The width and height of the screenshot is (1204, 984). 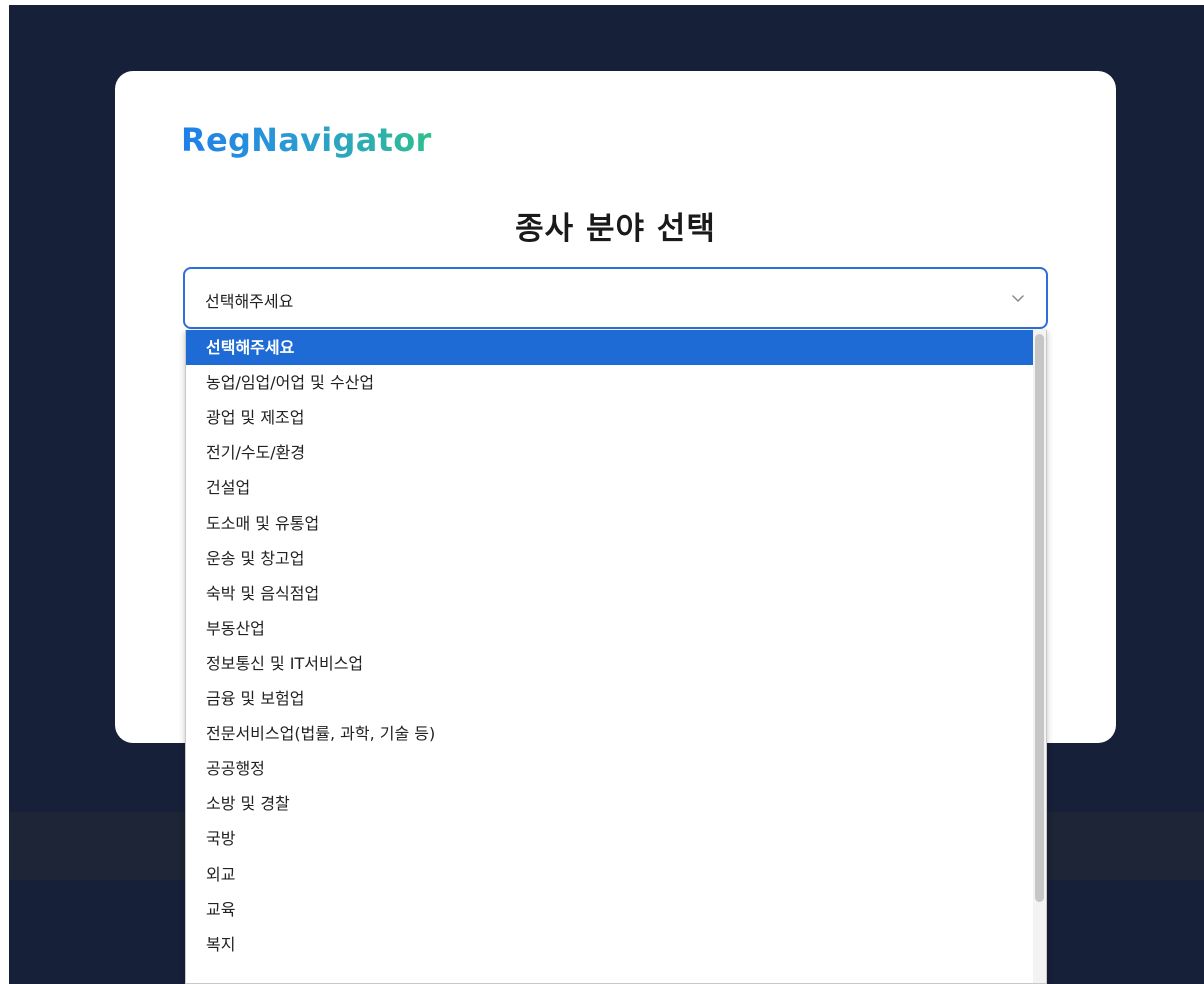 What do you see at coordinates (306, 140) in the screenshot?
I see `regnavigator-logo: RegNavigator` at bounding box center [306, 140].